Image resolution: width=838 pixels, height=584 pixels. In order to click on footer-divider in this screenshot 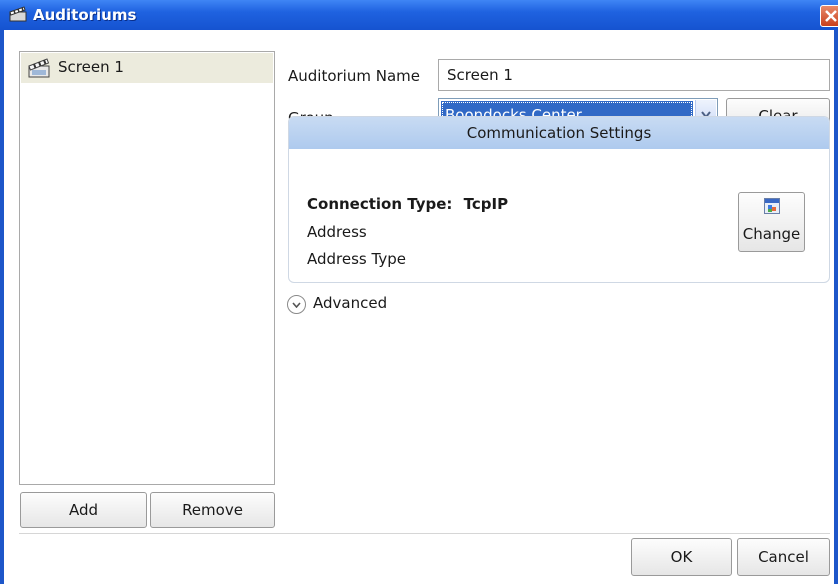, I will do `click(424, 533)`.